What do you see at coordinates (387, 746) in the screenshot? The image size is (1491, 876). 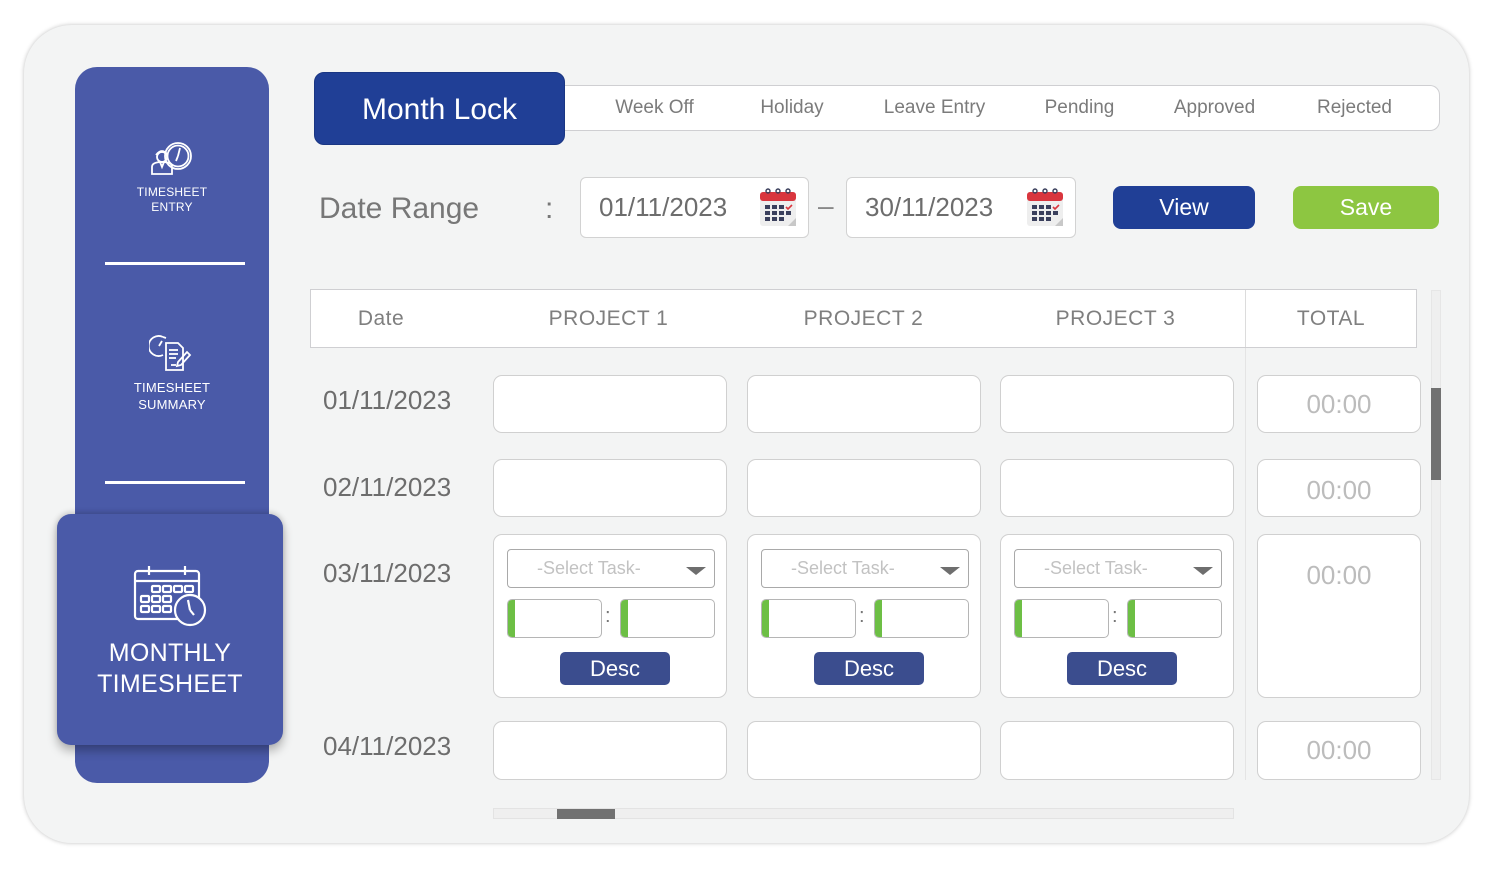 I see `row-date: 04/11/2023` at bounding box center [387, 746].